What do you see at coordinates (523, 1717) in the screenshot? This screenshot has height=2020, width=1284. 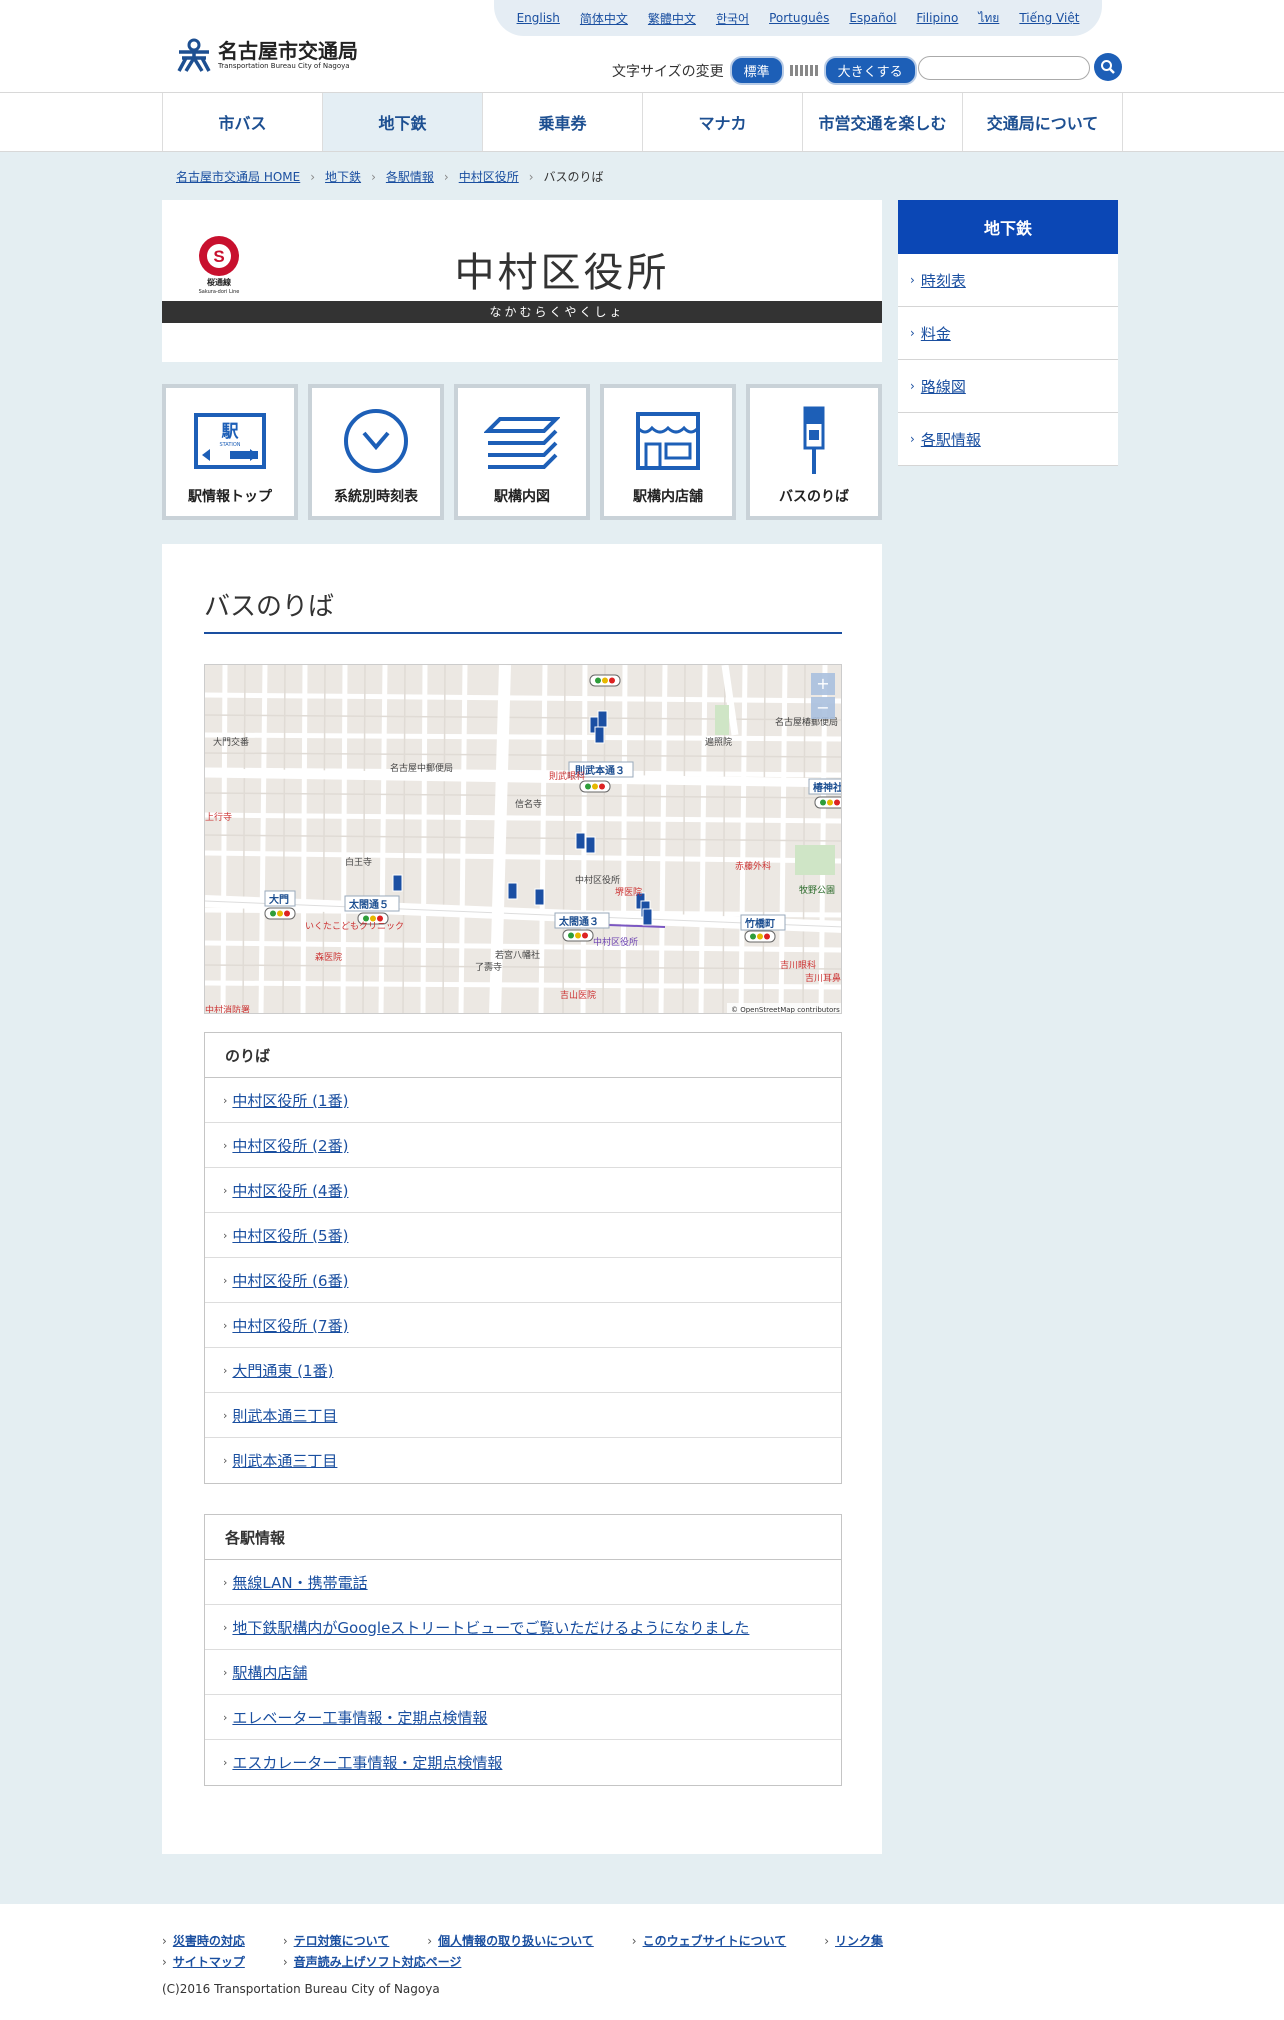 I see `list-item: › エレベーター工事情報・定期点検情報` at bounding box center [523, 1717].